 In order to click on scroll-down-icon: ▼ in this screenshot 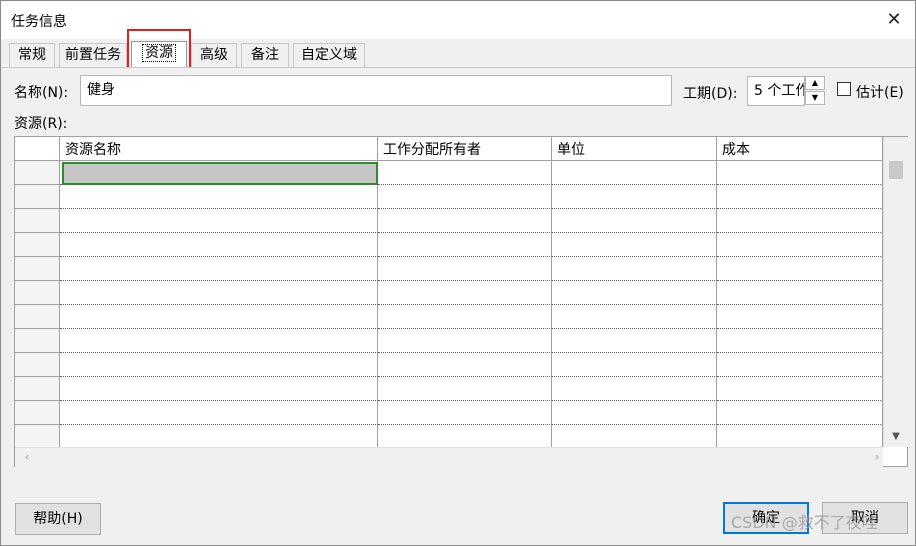, I will do `click(896, 437)`.